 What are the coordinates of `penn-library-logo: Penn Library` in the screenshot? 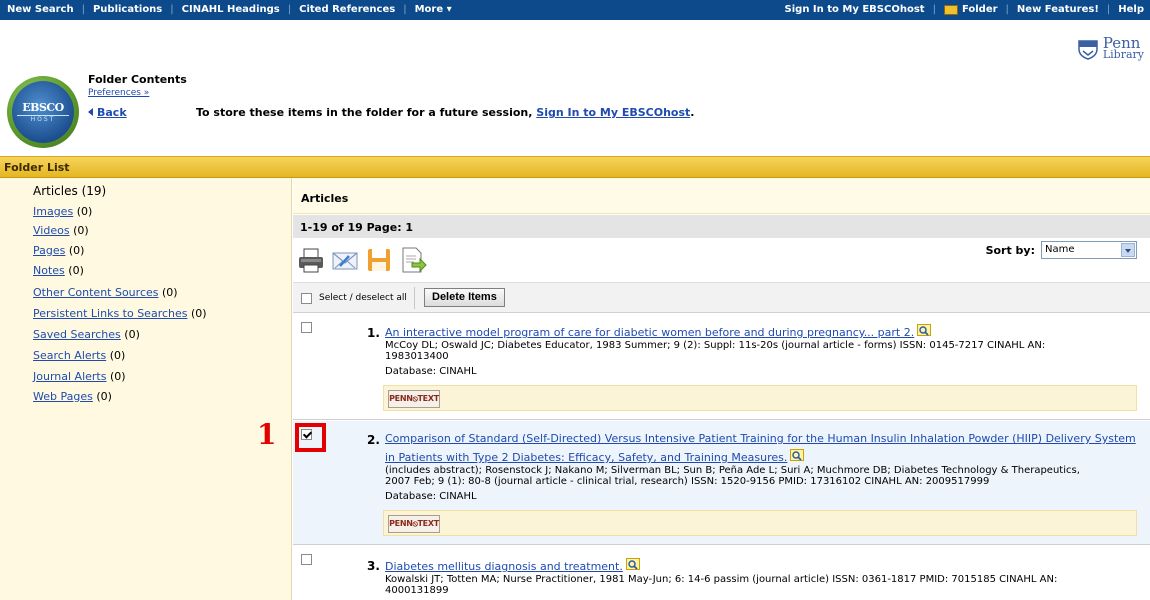 It's located at (1110, 48).